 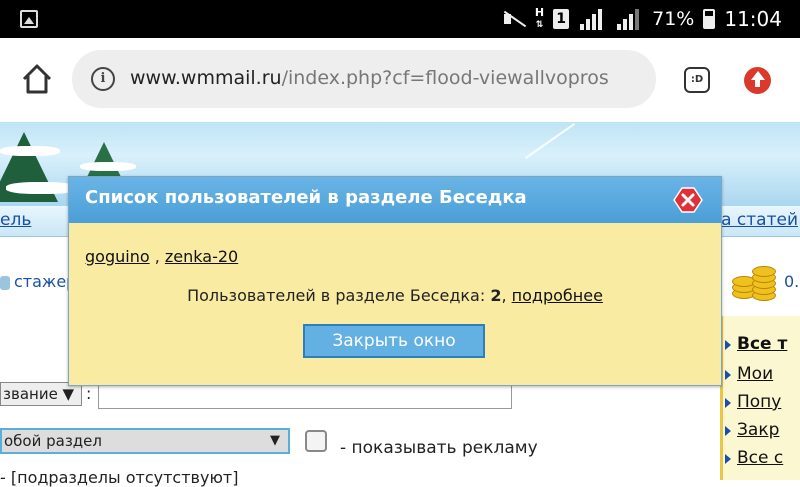 I want to click on status-bar: H ⇅ 1 71% 11:04, so click(x=400, y=19).